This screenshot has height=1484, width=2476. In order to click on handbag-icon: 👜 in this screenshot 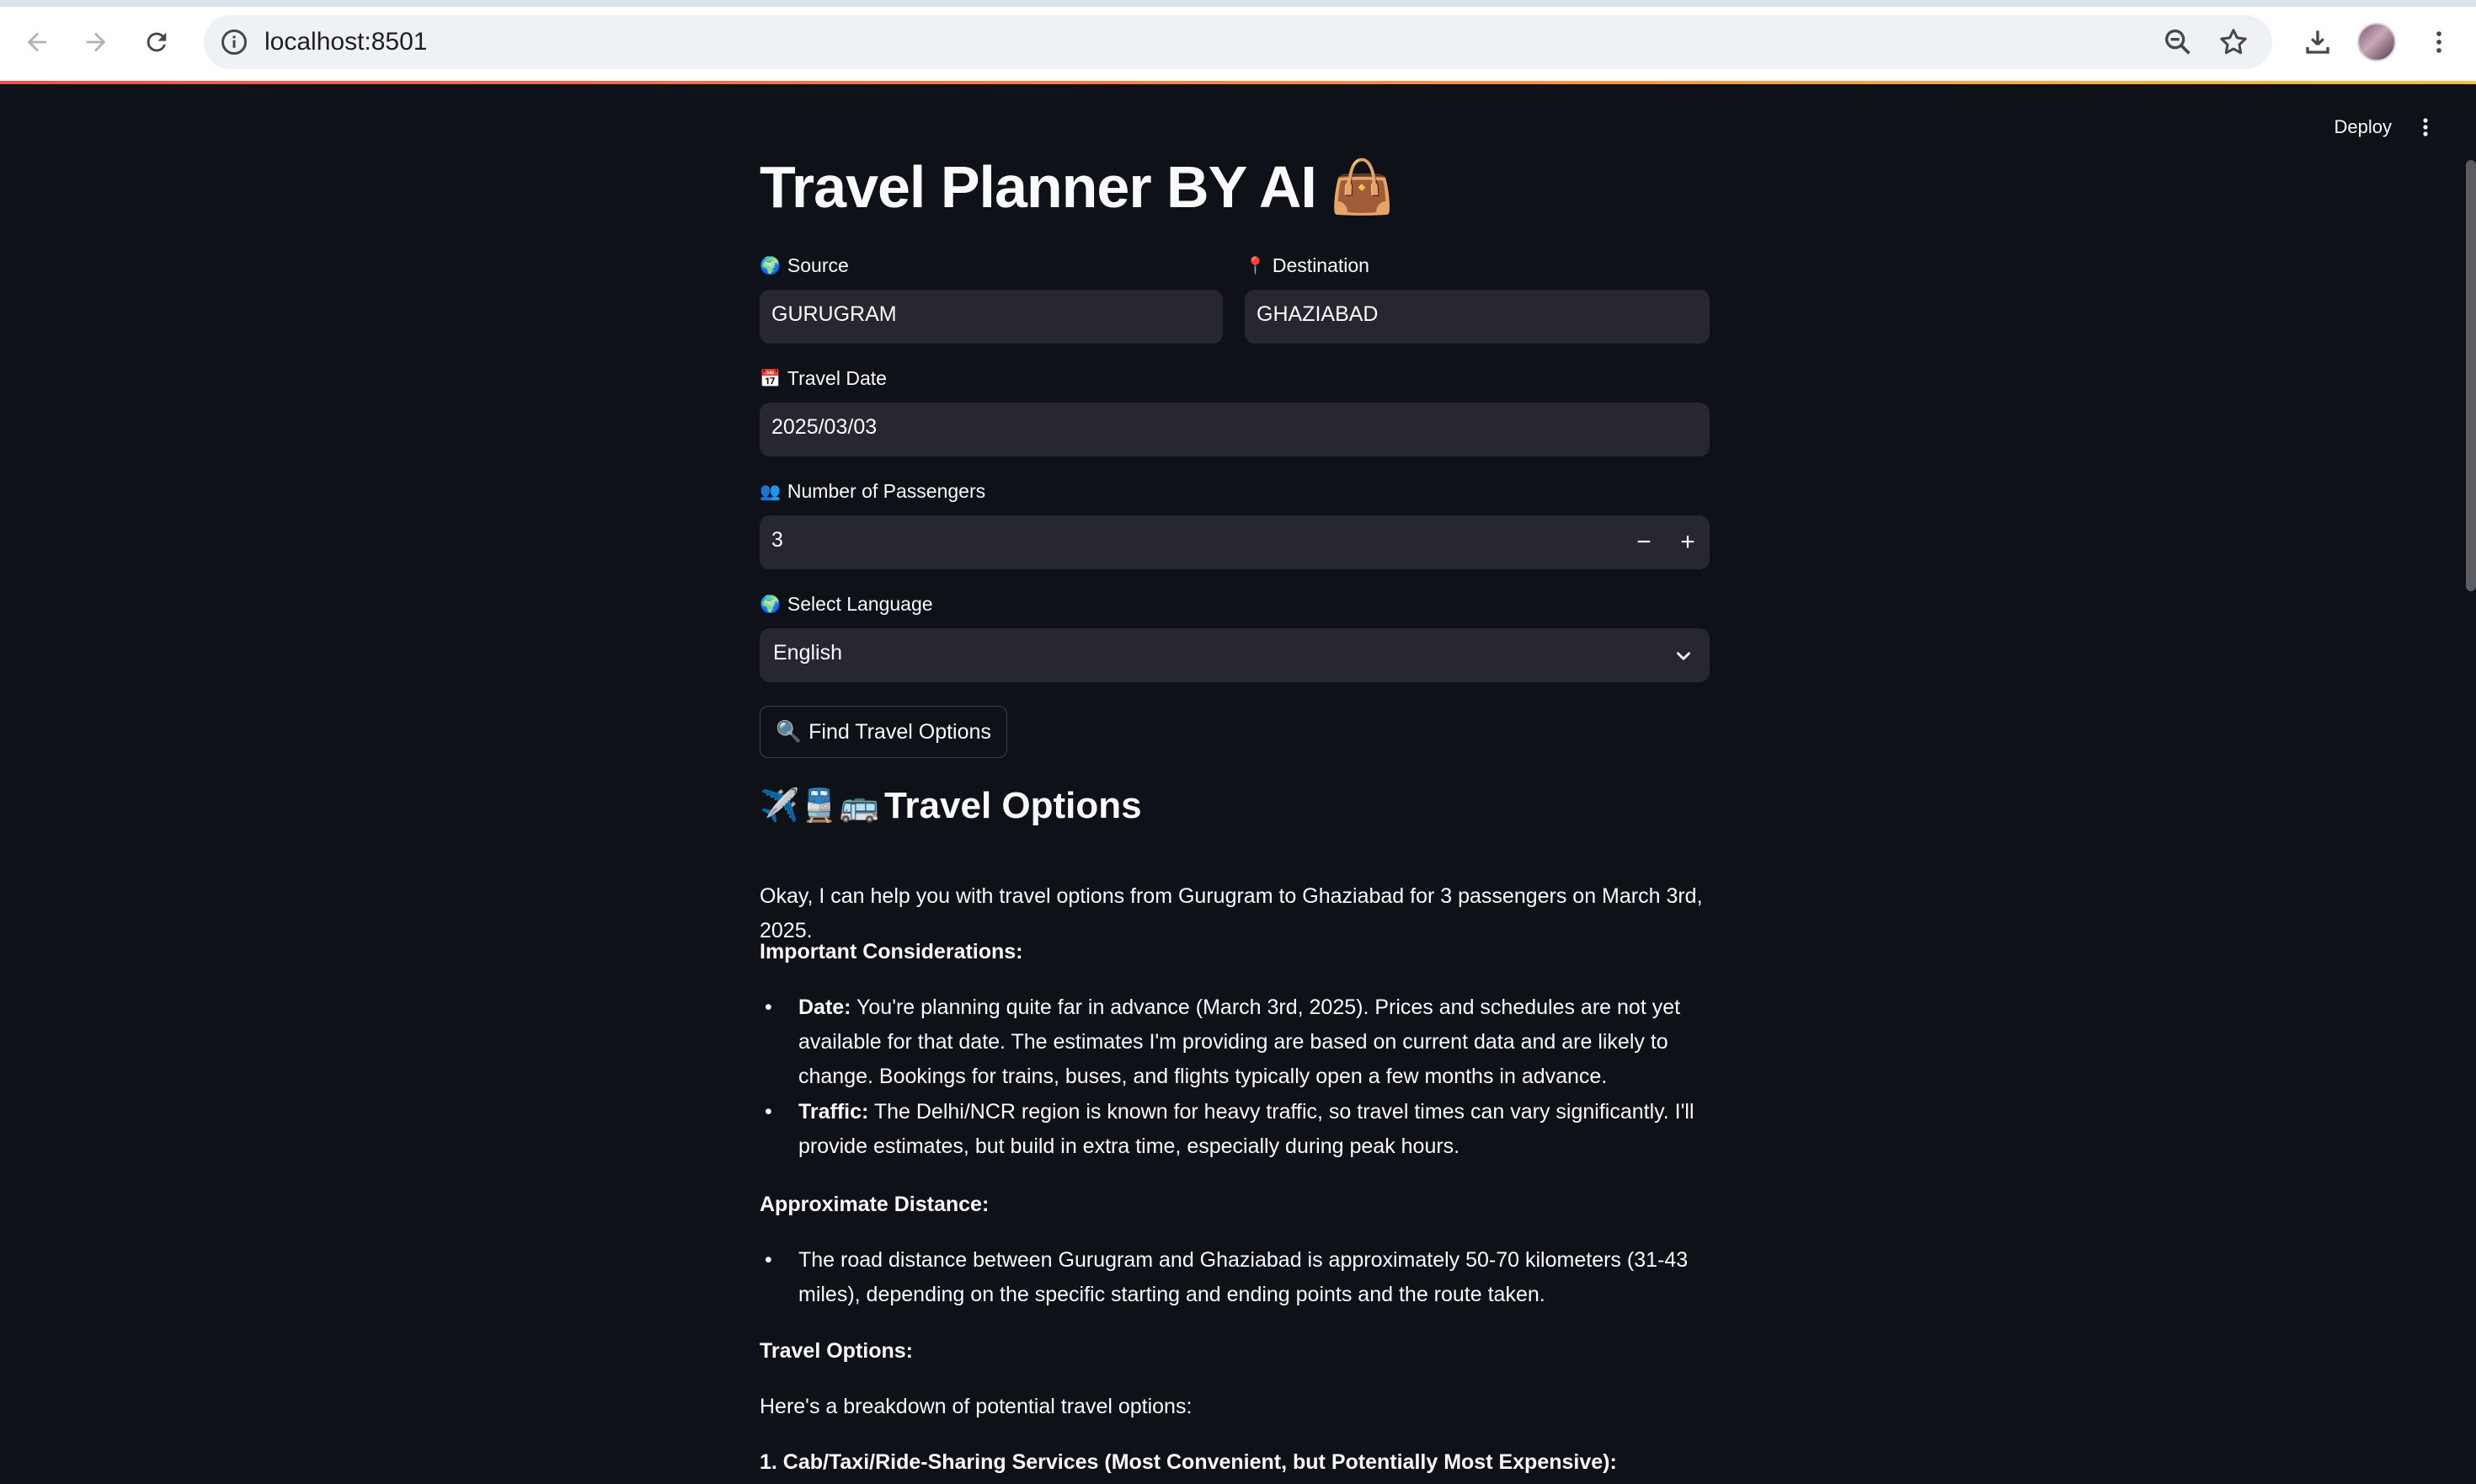, I will do `click(1362, 187)`.